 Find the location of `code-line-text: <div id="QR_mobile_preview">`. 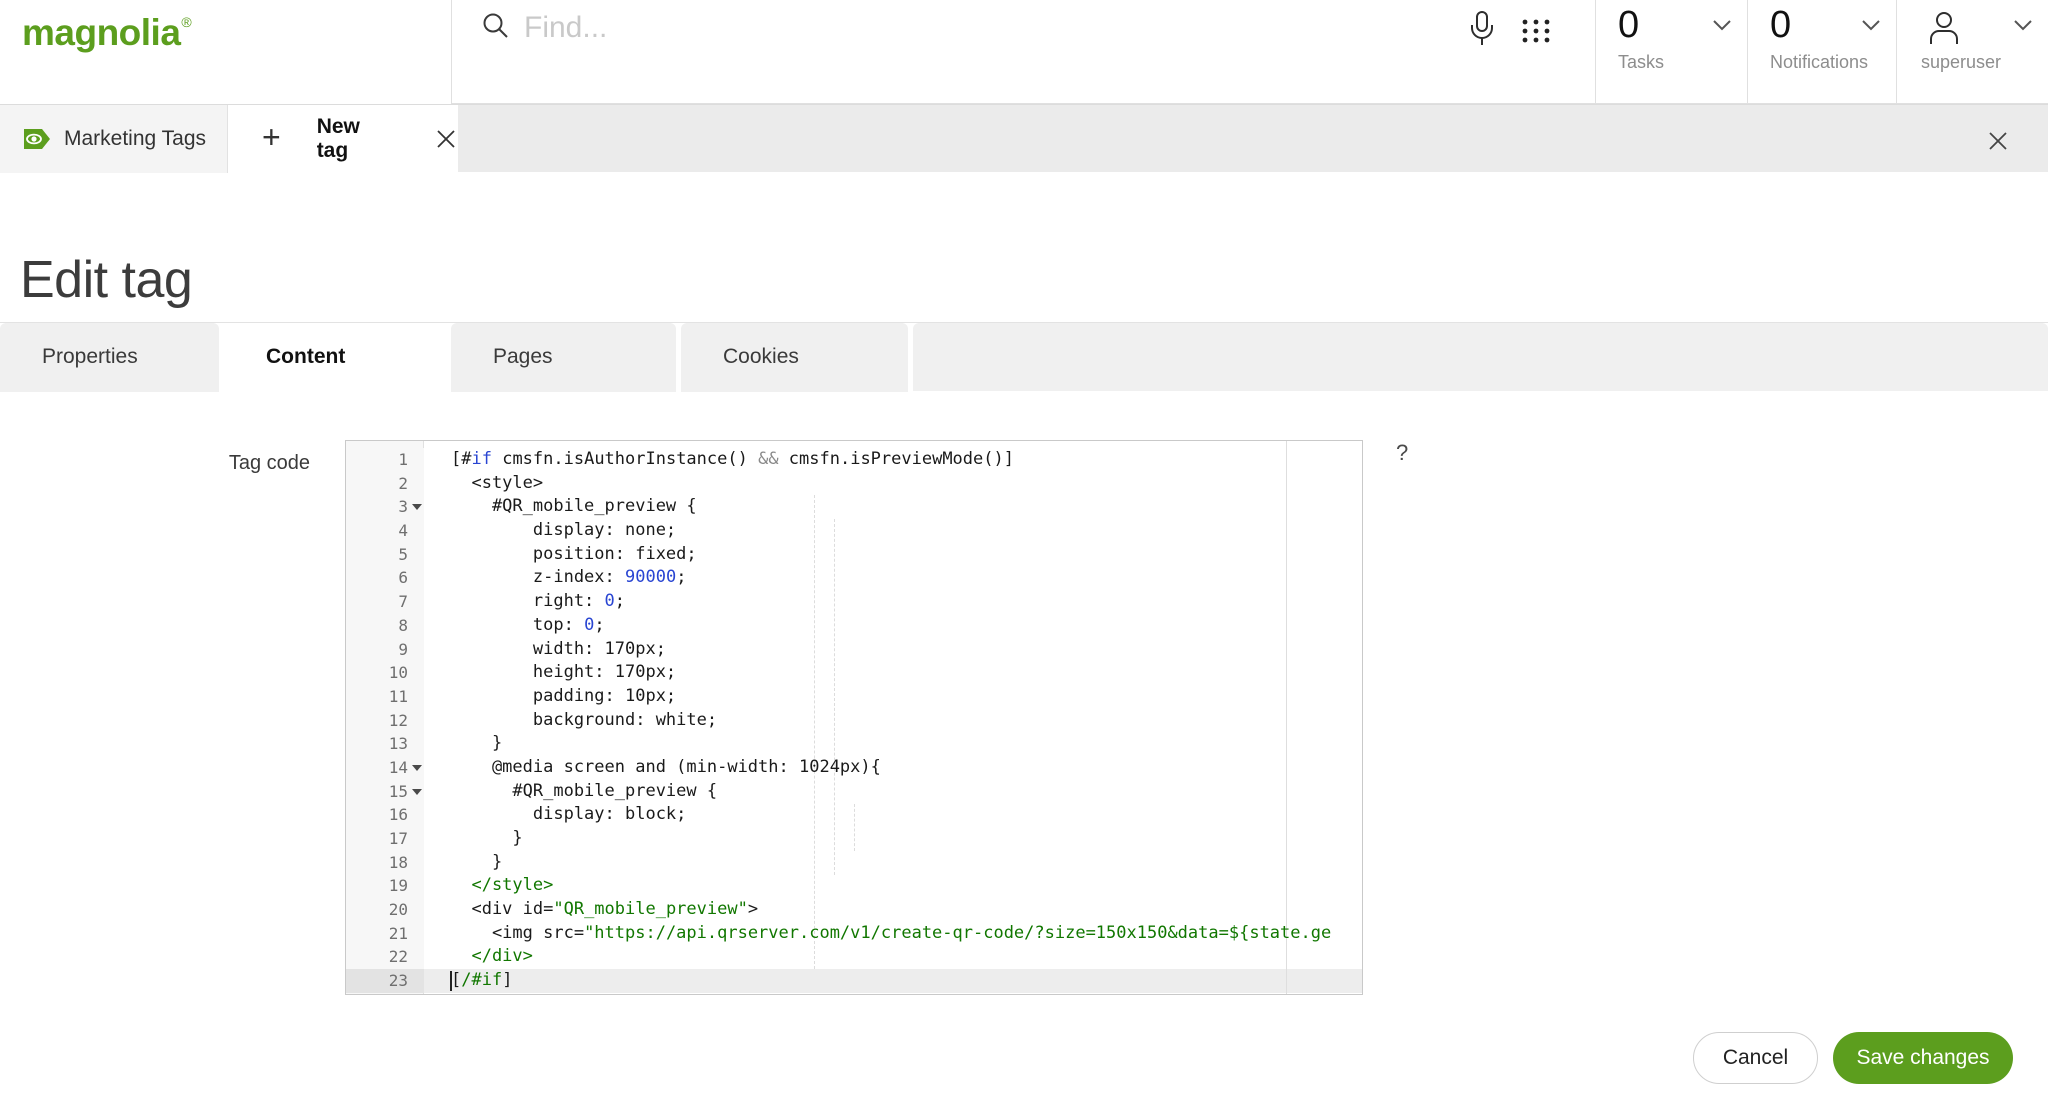

code-line-text: <div id="QR_mobile_preview"> is located at coordinates (605, 909).